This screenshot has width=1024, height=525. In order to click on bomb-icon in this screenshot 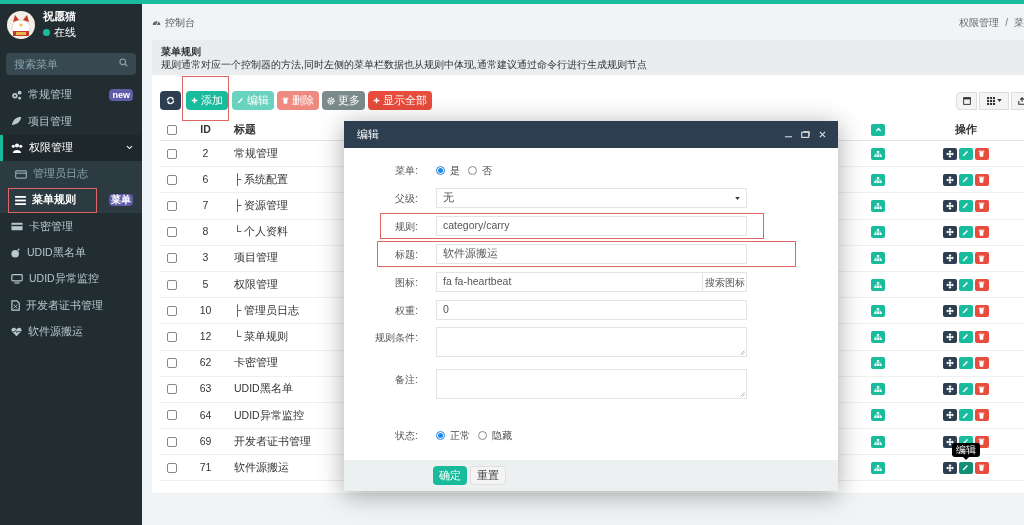, I will do `click(16, 252)`.